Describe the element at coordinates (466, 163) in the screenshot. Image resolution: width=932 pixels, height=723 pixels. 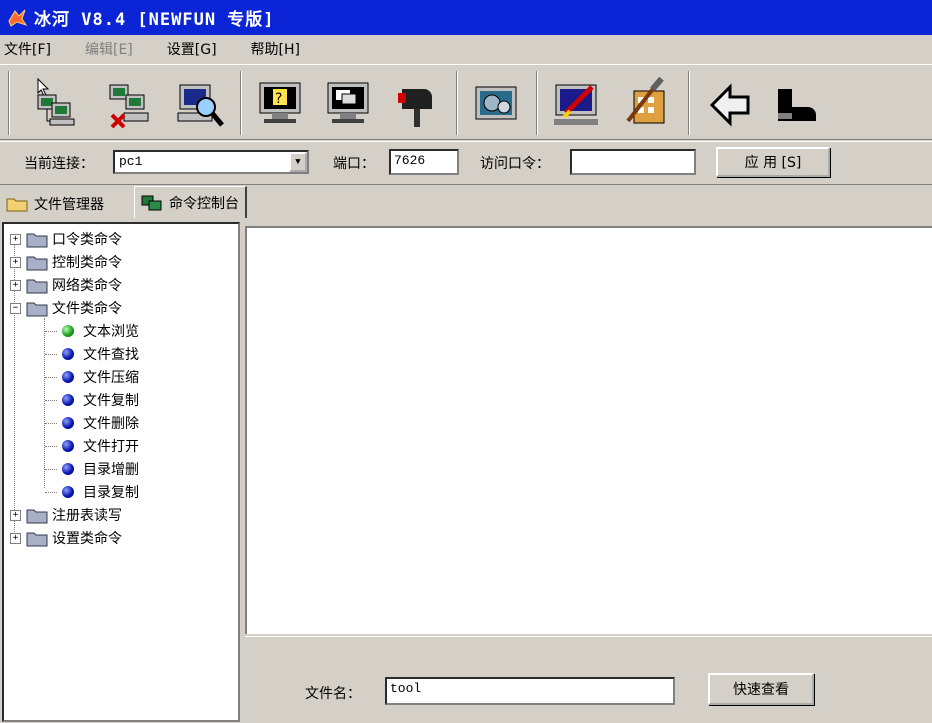
I see `connection-bar: 当前连接： pc1 ▼ 端口： 7626 访问口令： 应 用 [S]` at that location.